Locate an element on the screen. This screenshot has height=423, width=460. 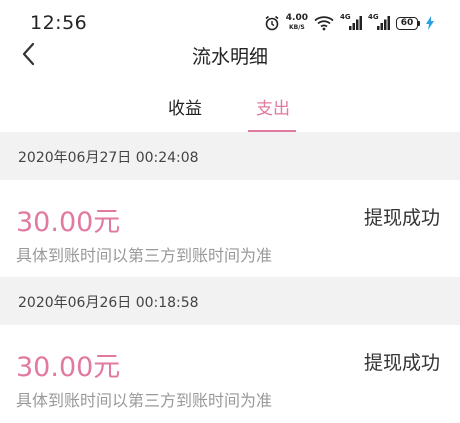
charging-icon is located at coordinates (430, 23).